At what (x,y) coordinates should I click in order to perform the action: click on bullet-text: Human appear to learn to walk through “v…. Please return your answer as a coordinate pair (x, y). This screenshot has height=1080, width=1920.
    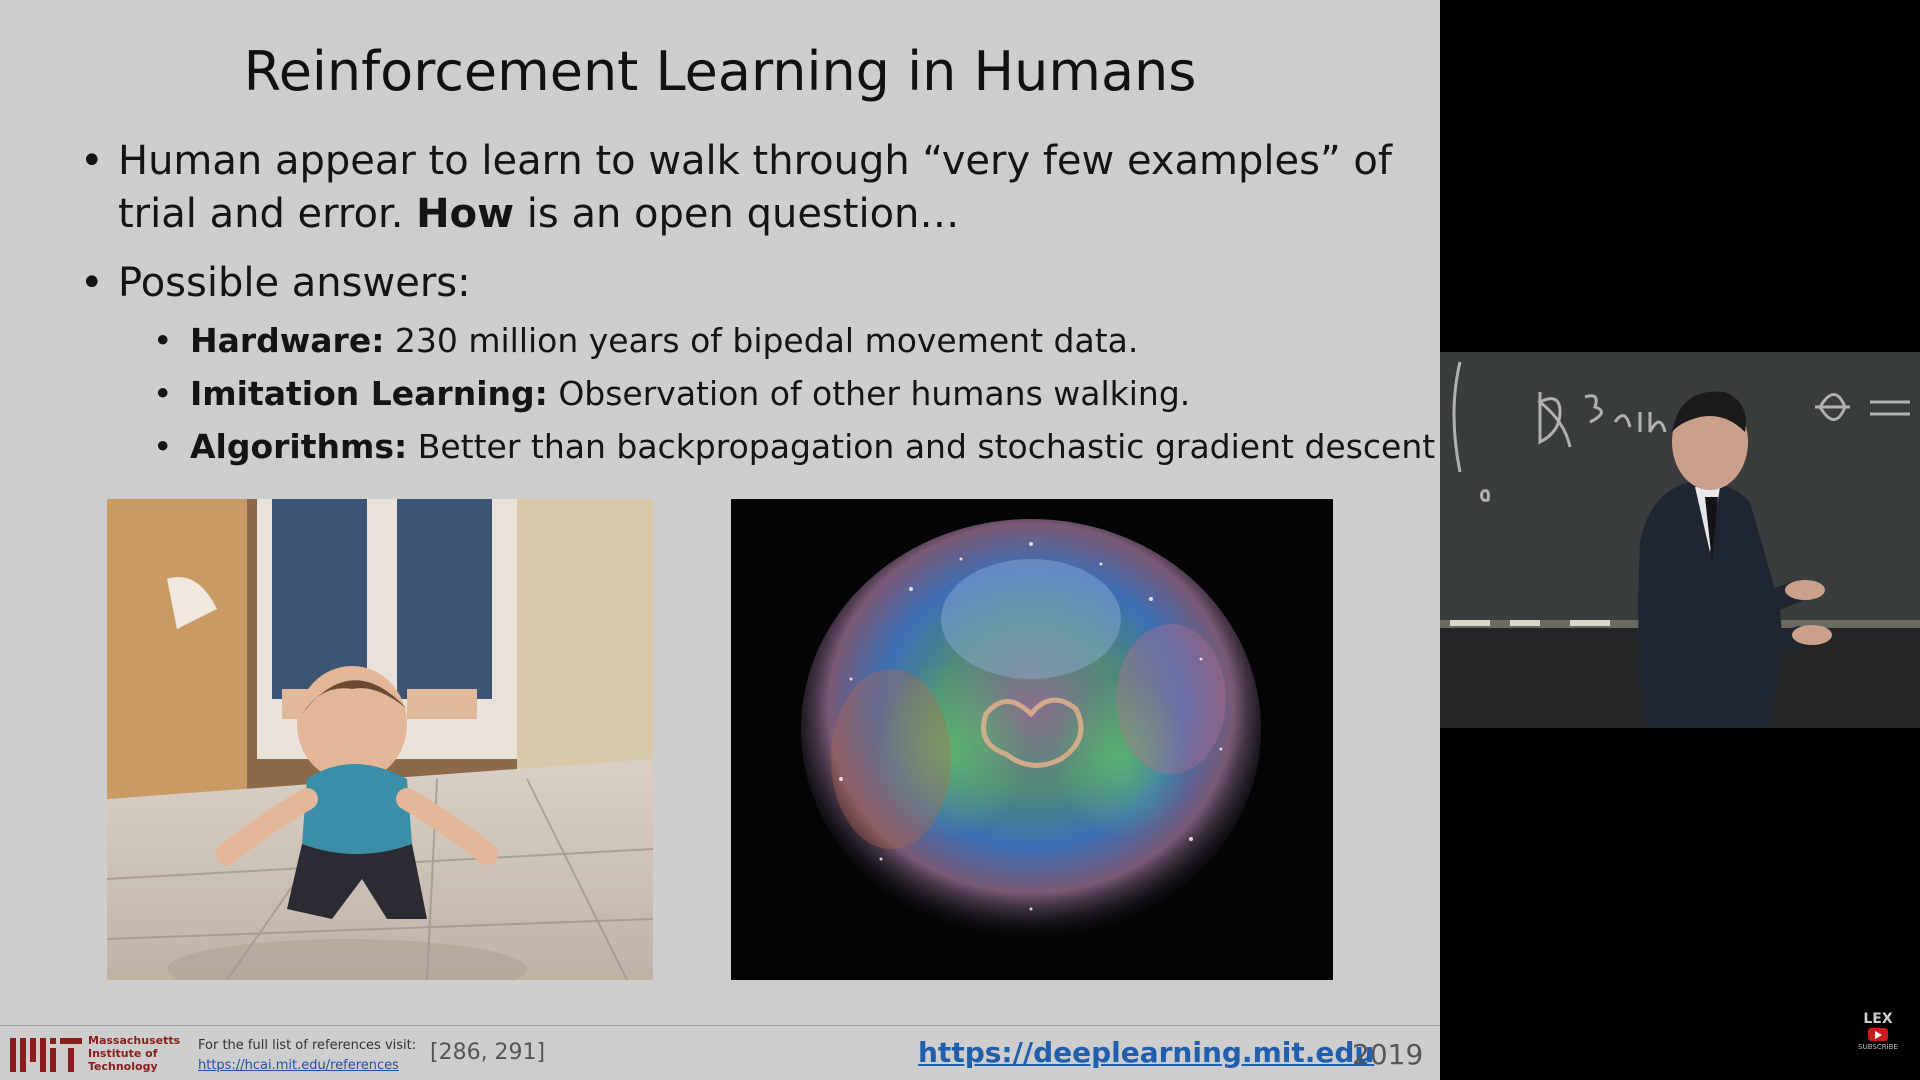
    Looking at the image, I should click on (763, 188).